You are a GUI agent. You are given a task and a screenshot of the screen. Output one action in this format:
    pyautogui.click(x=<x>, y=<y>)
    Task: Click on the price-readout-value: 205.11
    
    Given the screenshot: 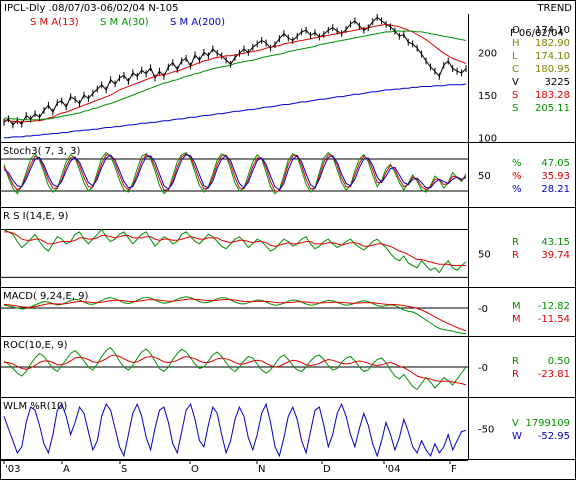 What is the action you would take?
    pyautogui.click(x=552, y=108)
    